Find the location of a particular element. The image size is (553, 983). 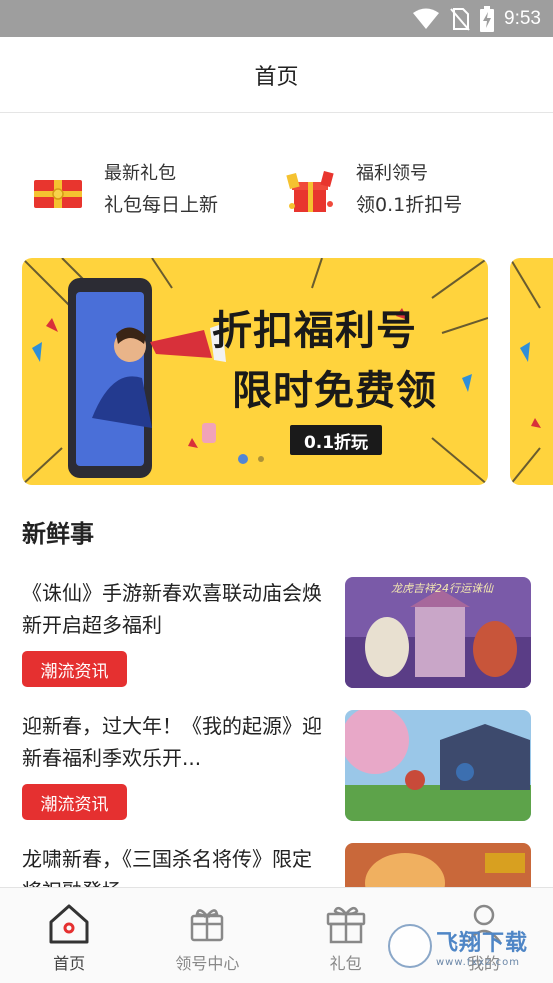

quick-link-latest-gifts: 最新礼包 礼包每日上新 is located at coordinates (124, 195).